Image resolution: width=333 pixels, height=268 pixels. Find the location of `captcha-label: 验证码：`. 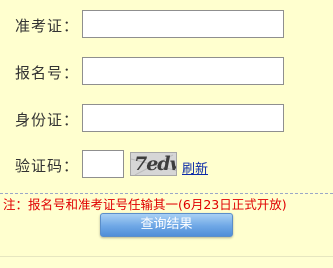

captcha-label: 验证码： is located at coordinates (47, 166).